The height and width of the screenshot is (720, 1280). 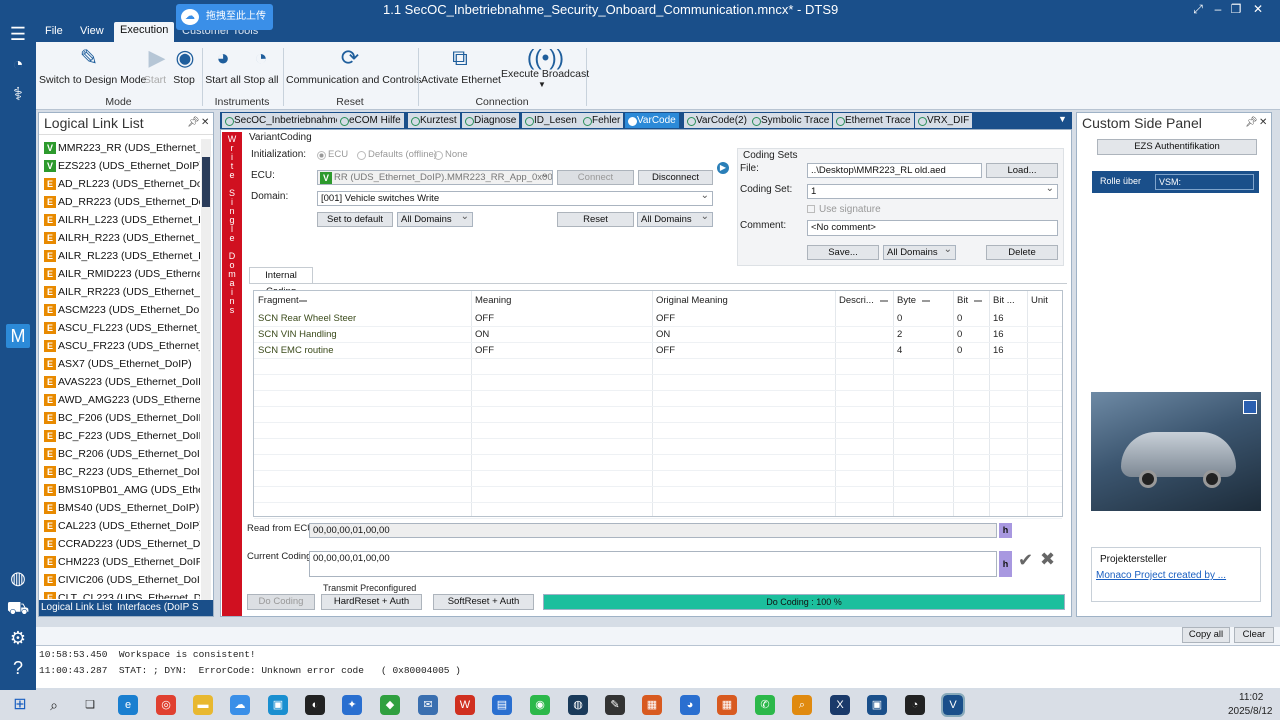 I want to click on grid-header-fragment: Fragment, so click(x=278, y=300).